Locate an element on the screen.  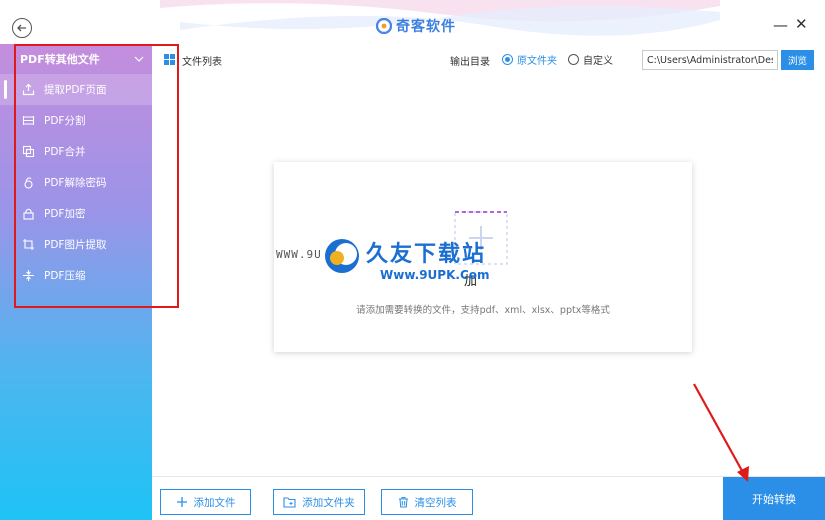
sidebar-item-extract-images: PDF图片提取 is located at coordinates (76, 244).